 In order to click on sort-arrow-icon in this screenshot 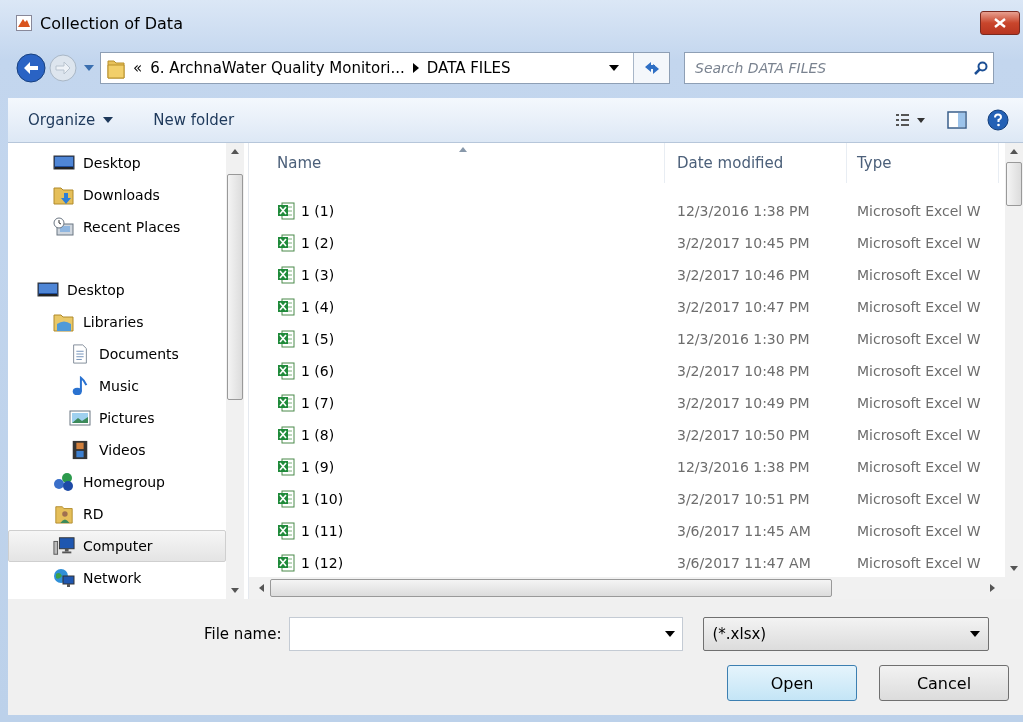, I will do `click(463, 149)`.